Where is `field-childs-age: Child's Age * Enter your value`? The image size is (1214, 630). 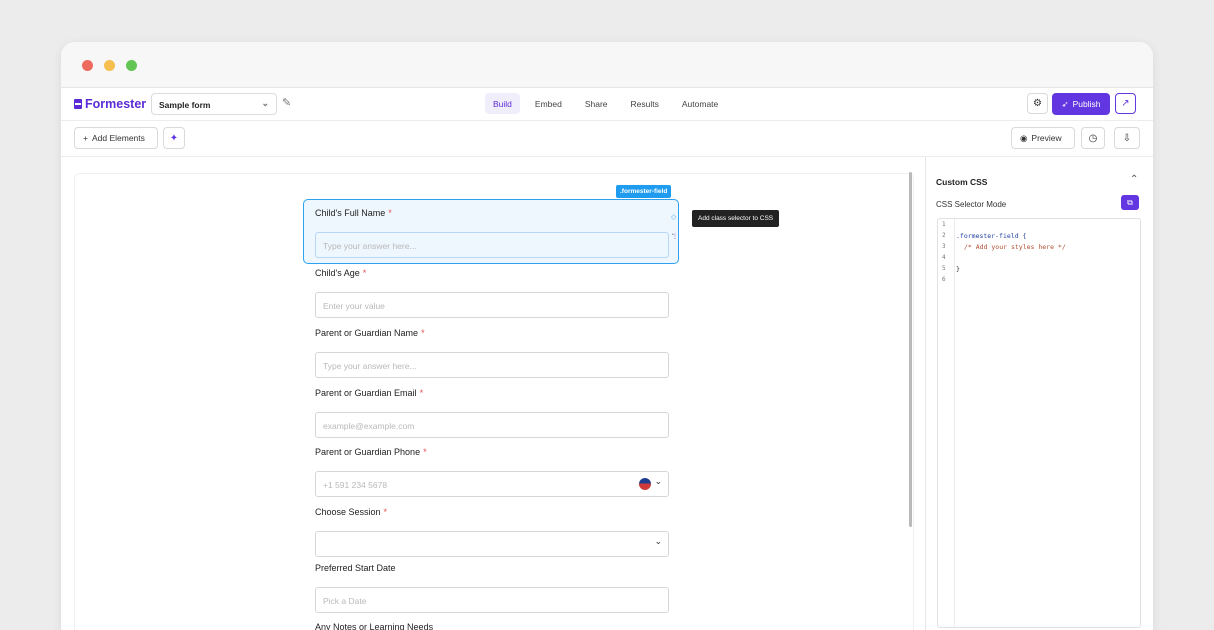
field-childs-age: Child's Age * Enter your value is located at coordinates (492, 293).